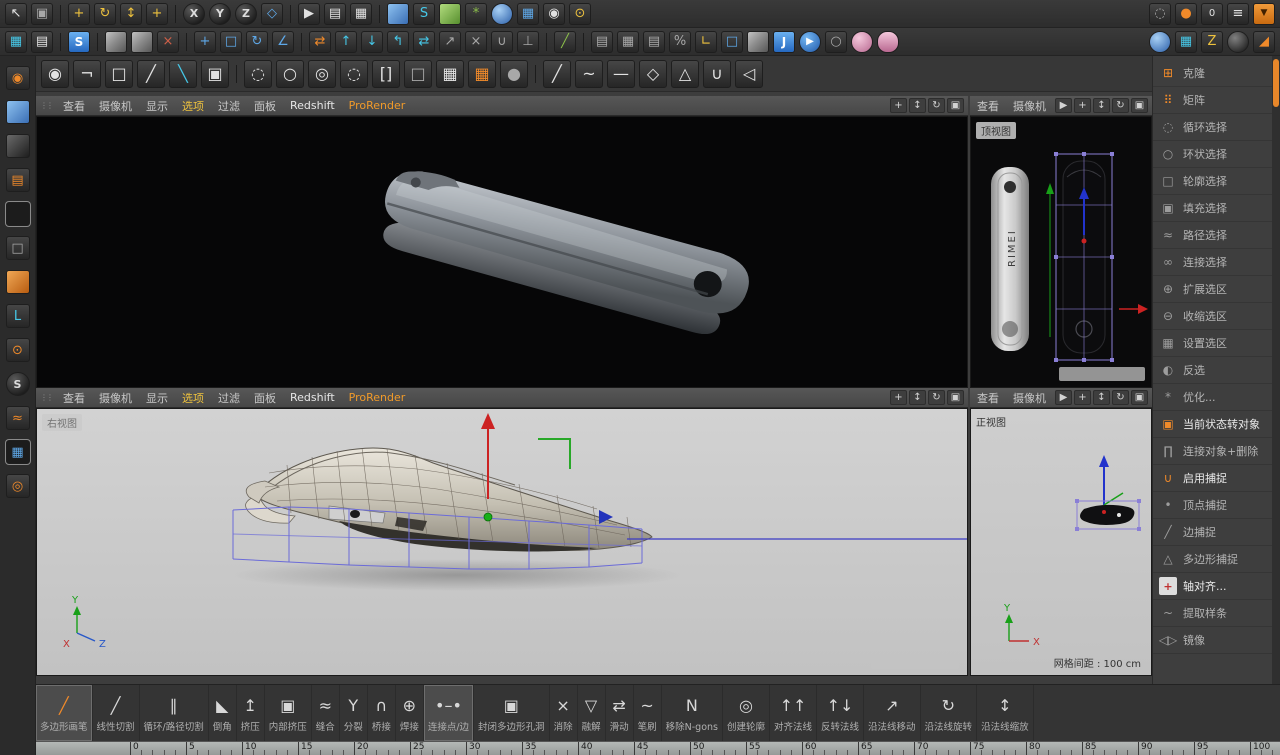 Image resolution: width=1280 pixels, height=755 pixels. I want to click on front-view-viewport: 正视图 网格间距 : 100 cm Y X, so click(1061, 542).